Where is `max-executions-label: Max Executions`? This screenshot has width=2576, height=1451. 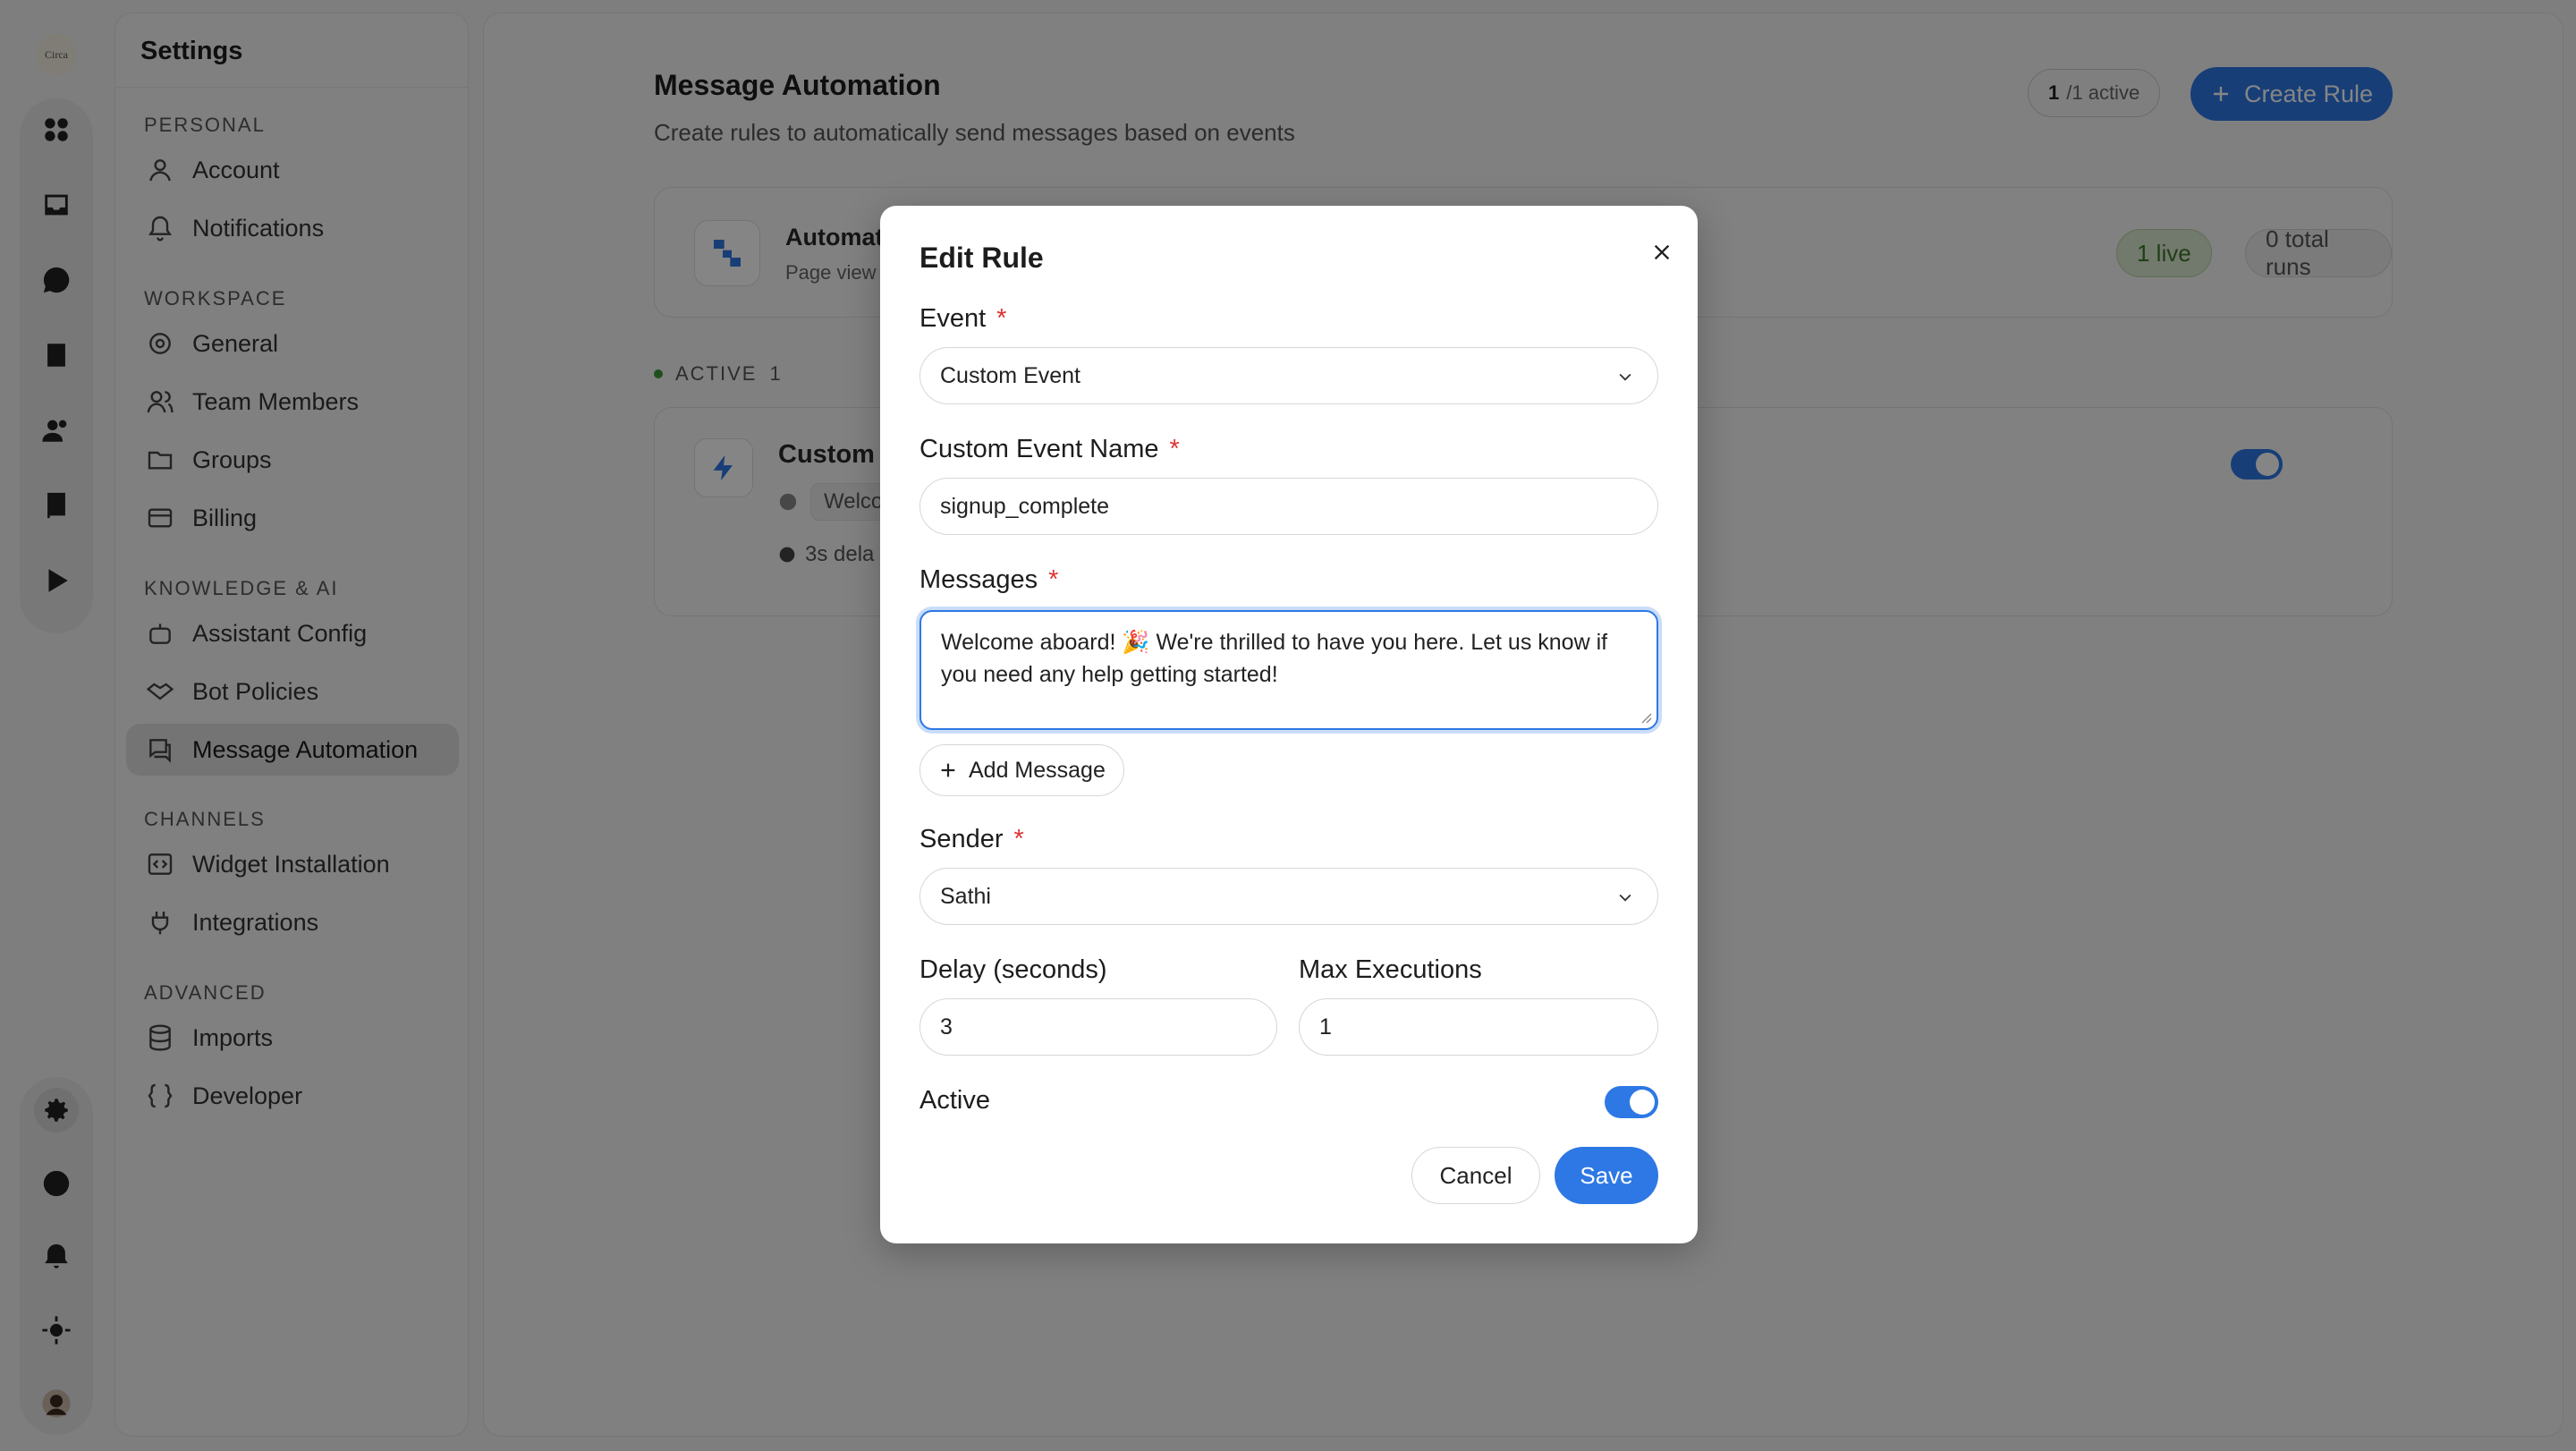
max-executions-label: Max Executions is located at coordinates (1390, 970).